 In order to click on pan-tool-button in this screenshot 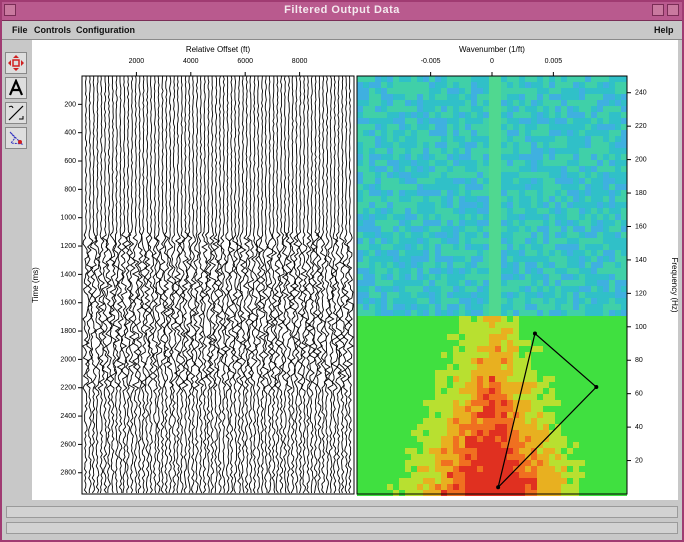, I will do `click(16, 63)`.